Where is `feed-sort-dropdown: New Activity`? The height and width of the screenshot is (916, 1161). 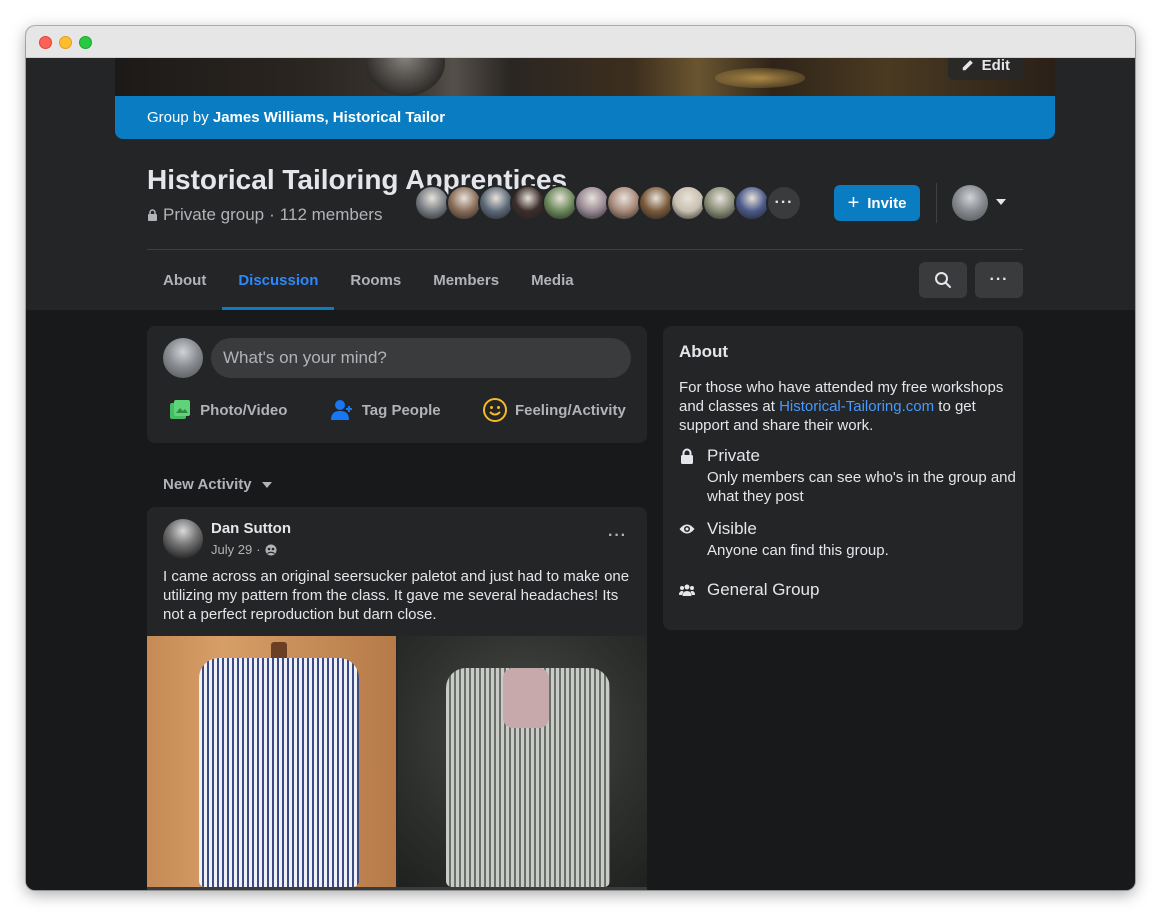
feed-sort-dropdown: New Activity is located at coordinates (217, 484).